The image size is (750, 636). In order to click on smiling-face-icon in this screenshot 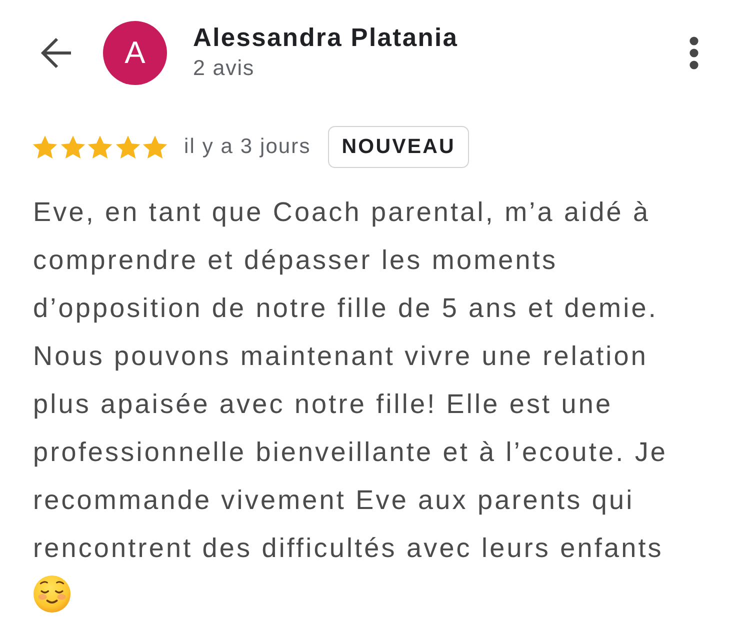, I will do `click(52, 594)`.